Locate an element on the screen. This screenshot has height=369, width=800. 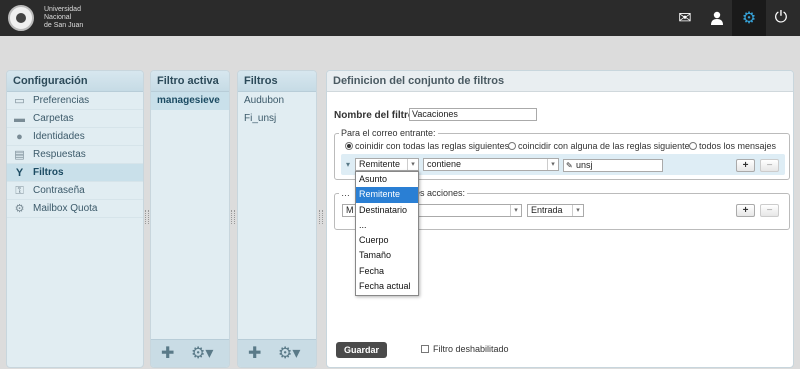
nav-item-preferencias: ▭ Preferencias is located at coordinates (75, 101).